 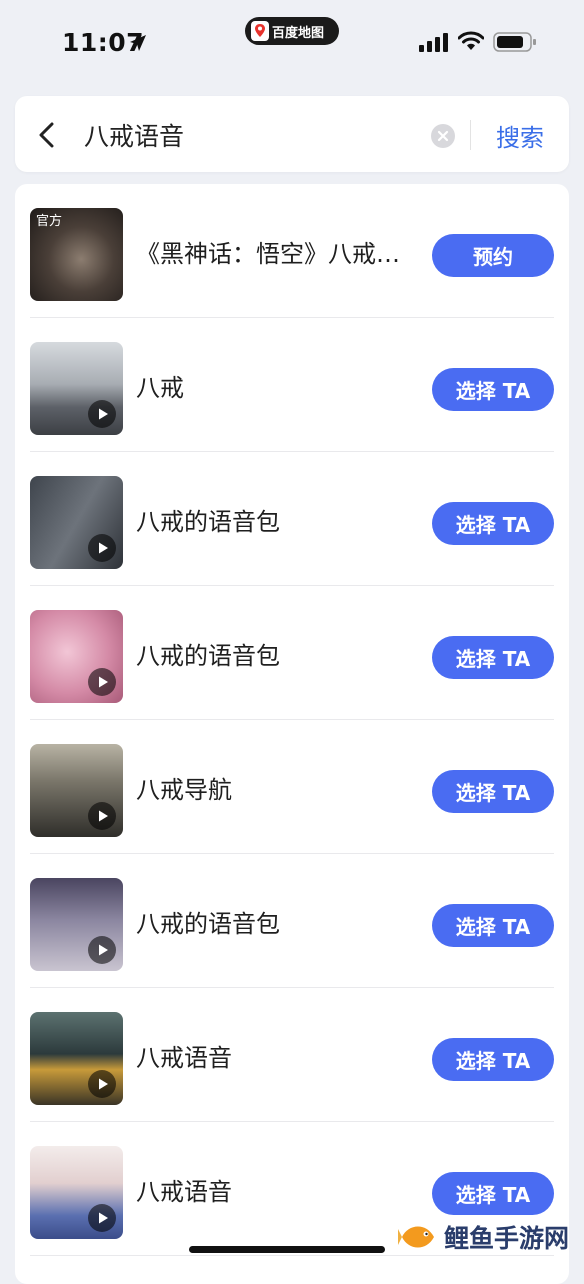 What do you see at coordinates (249, 135) in the screenshot?
I see `search-input` at bounding box center [249, 135].